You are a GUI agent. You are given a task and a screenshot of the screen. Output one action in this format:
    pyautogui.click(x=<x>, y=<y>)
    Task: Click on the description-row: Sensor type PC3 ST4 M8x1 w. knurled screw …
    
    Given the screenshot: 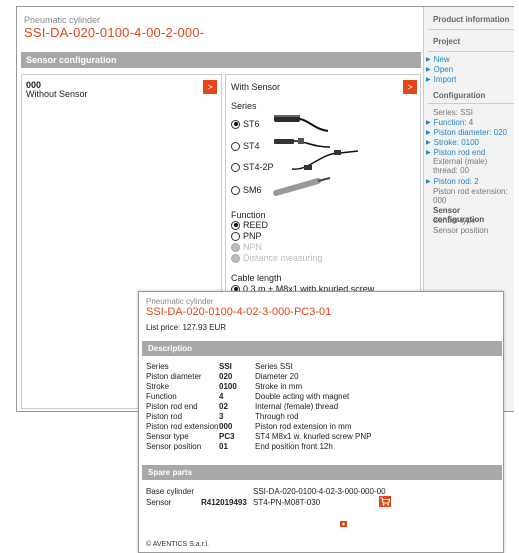 What is the action you would take?
    pyautogui.click(x=259, y=436)
    